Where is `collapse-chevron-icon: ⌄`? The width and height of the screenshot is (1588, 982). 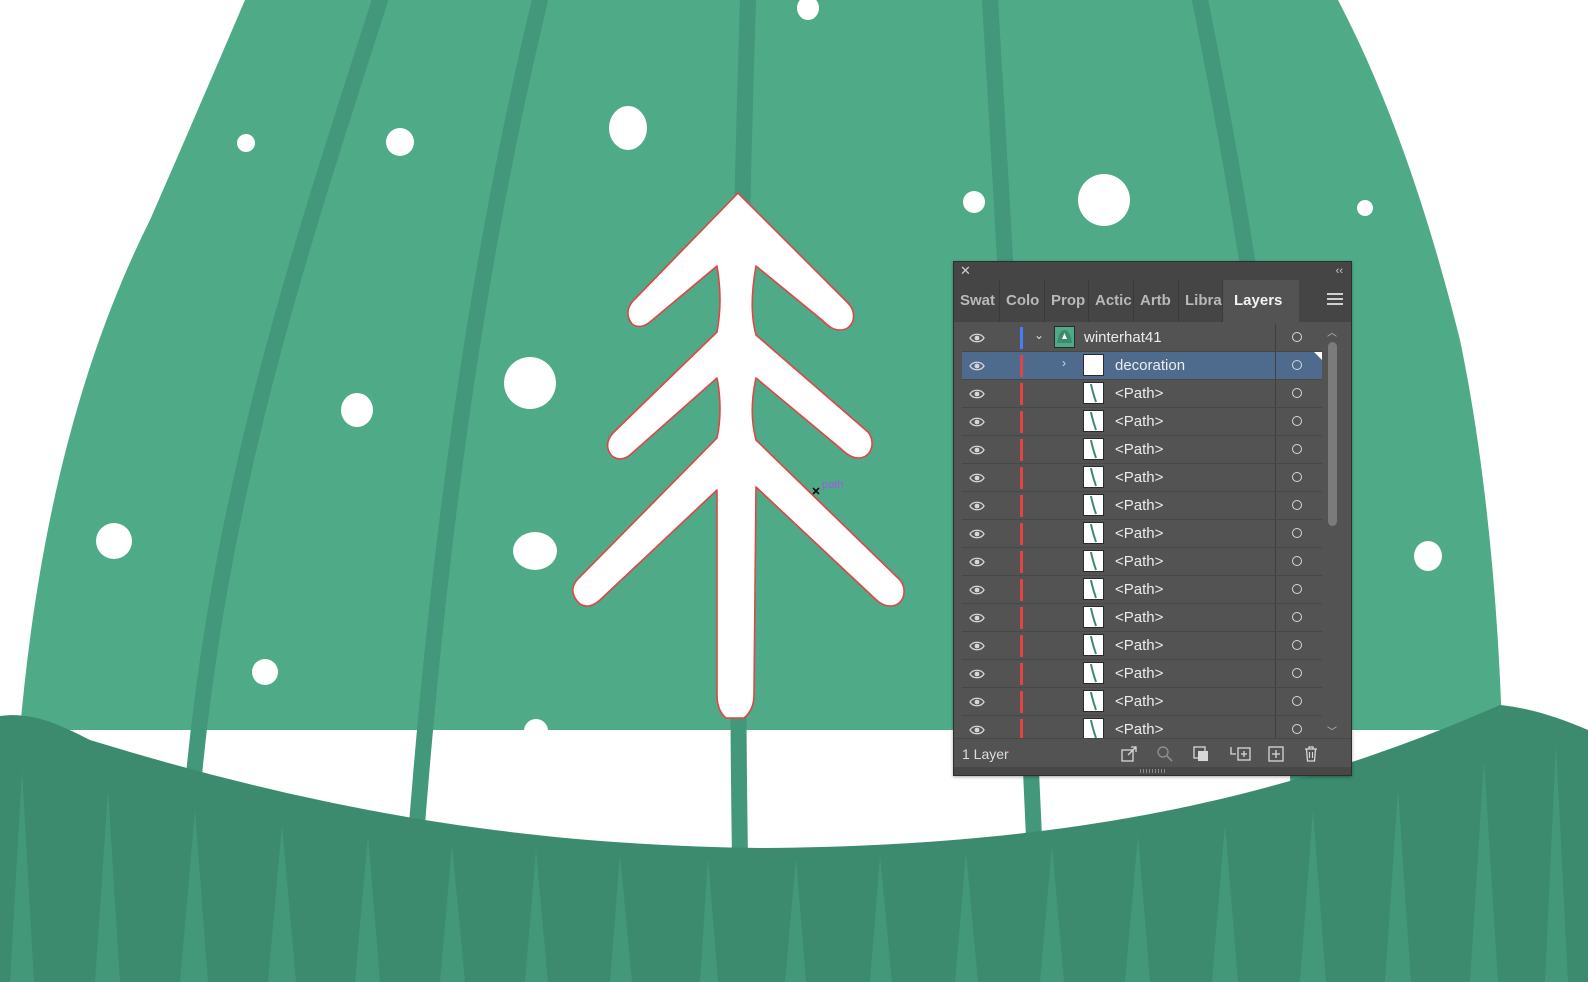 collapse-chevron-icon: ⌄ is located at coordinates (1039, 335).